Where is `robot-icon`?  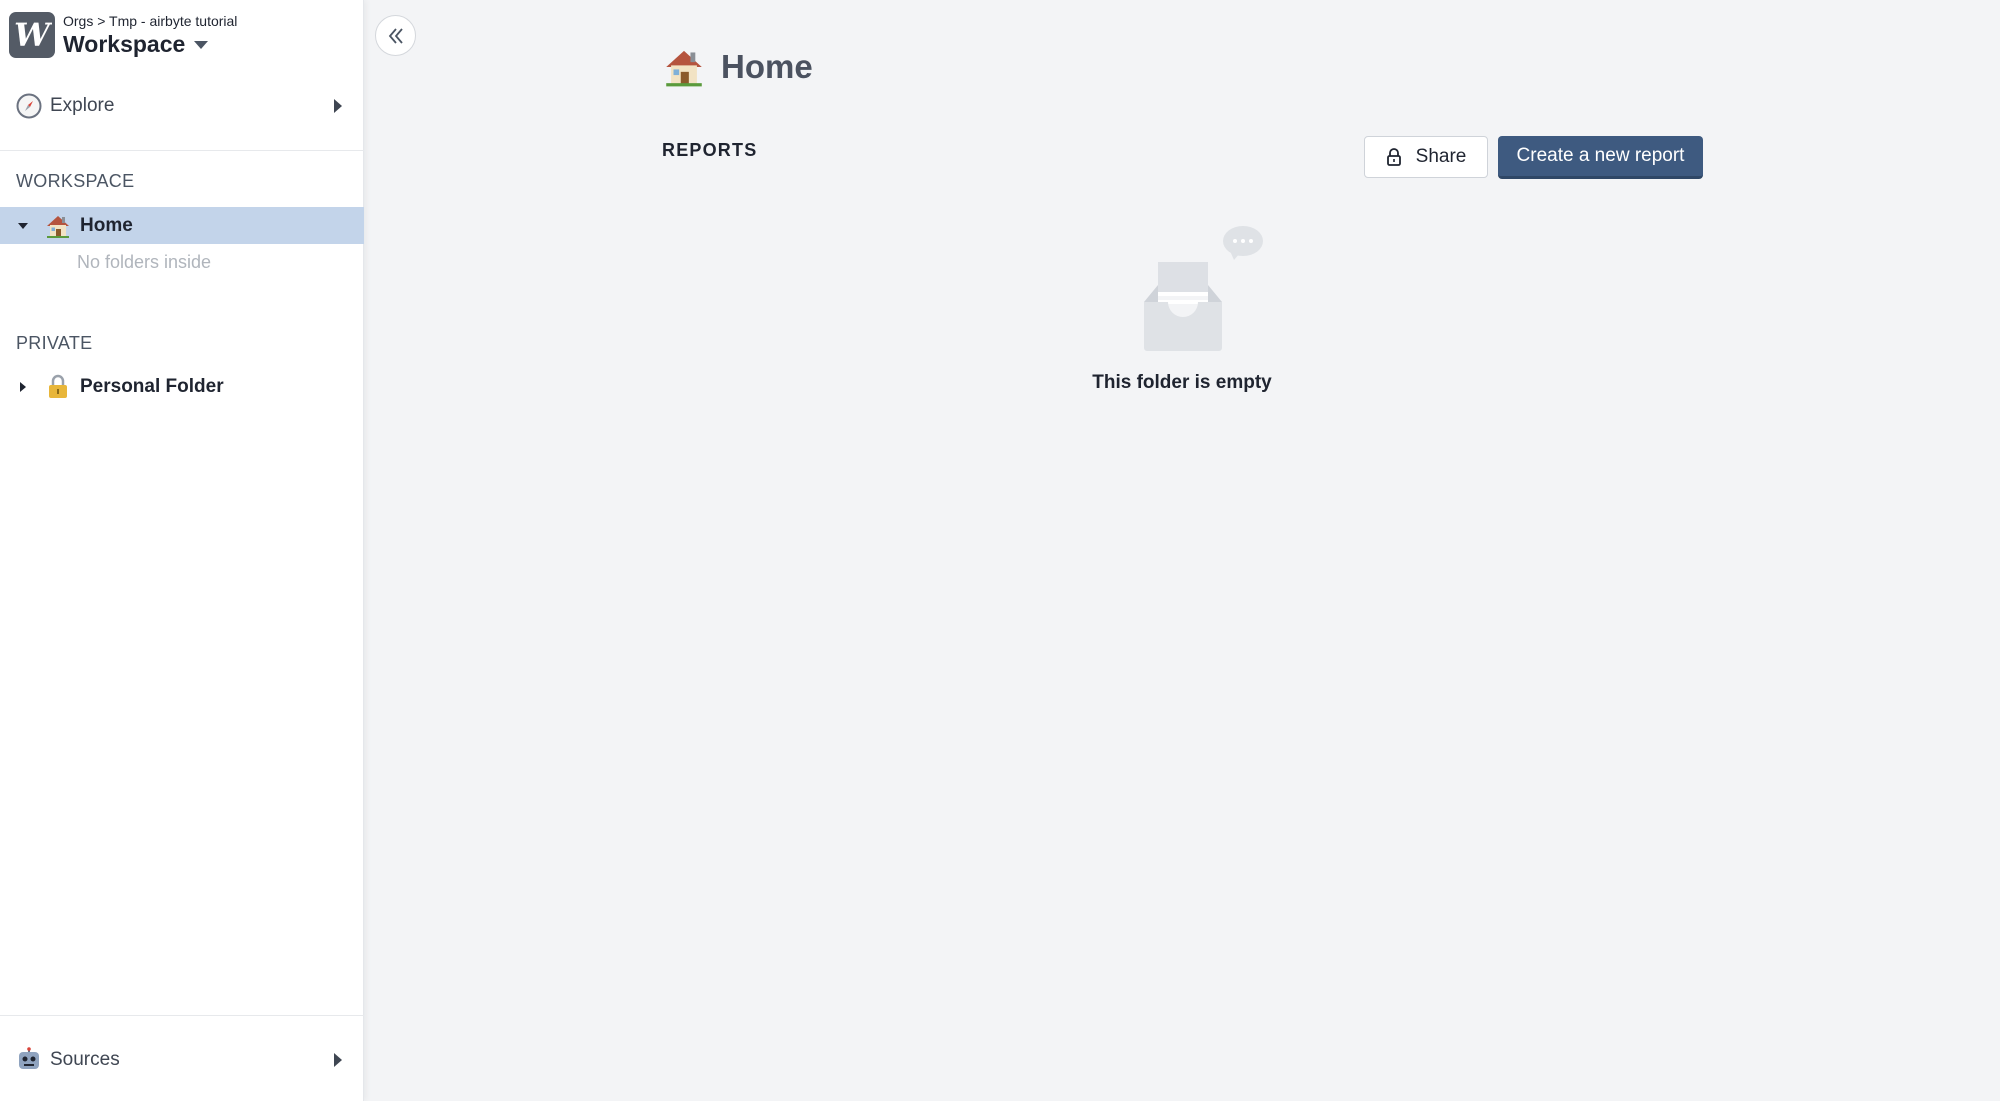
robot-icon is located at coordinates (29, 1058).